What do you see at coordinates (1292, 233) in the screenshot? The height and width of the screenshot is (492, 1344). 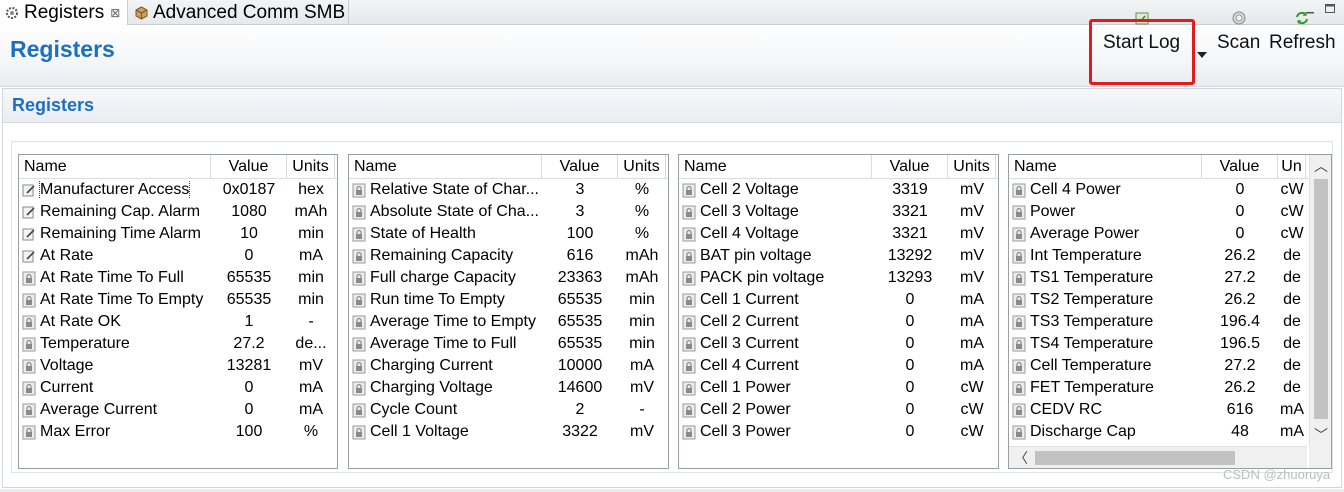 I see `register-units: cW` at bounding box center [1292, 233].